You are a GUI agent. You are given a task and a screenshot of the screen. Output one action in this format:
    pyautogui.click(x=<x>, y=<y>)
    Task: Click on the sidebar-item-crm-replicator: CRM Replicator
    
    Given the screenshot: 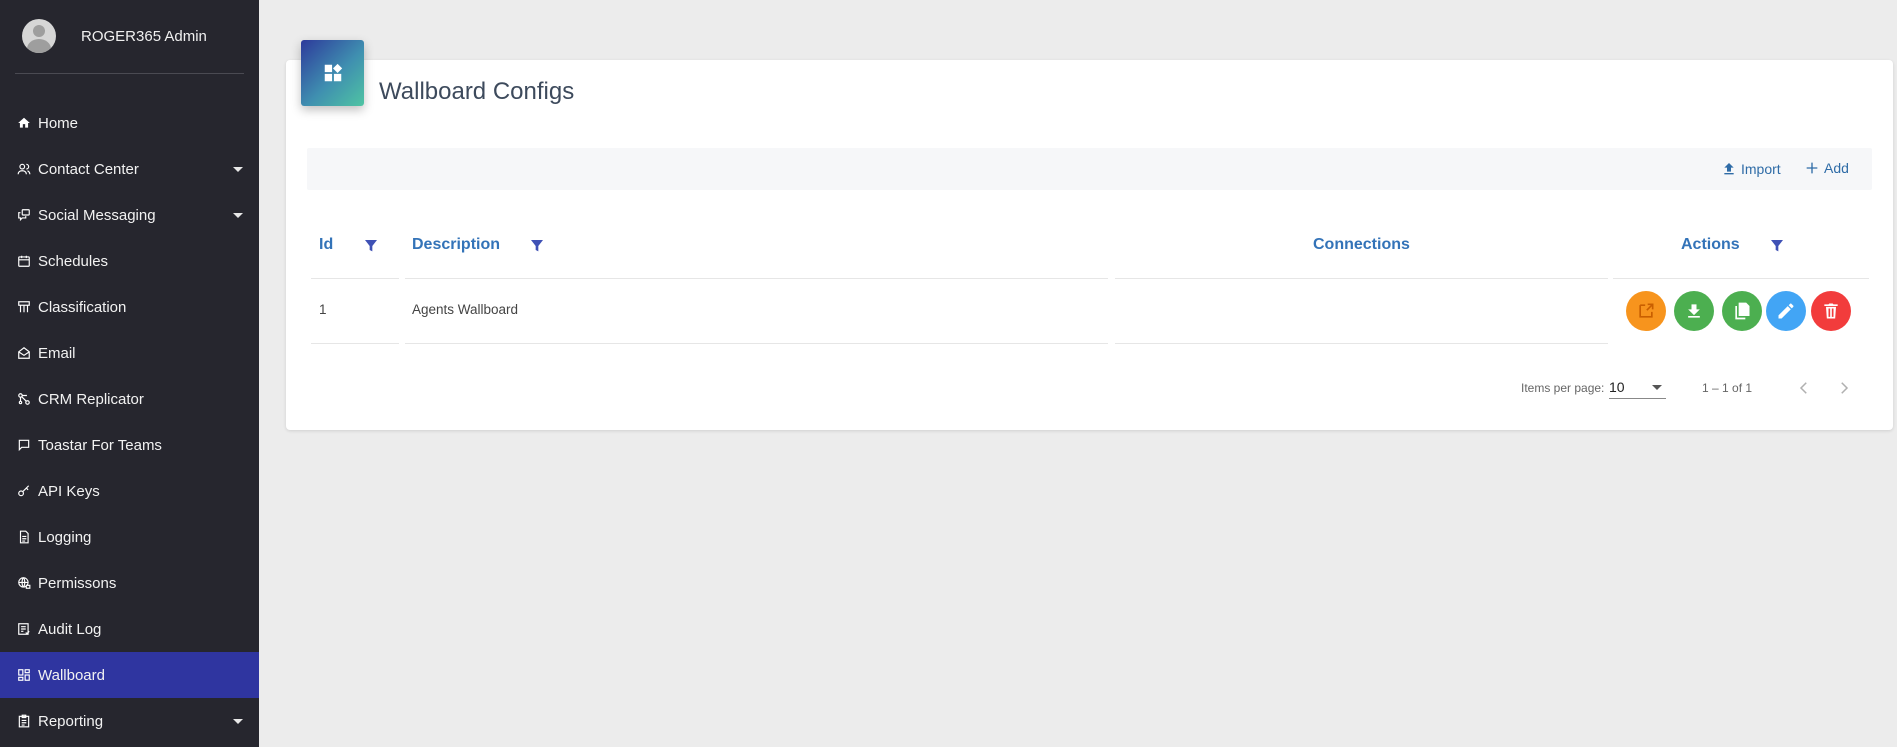 What is the action you would take?
    pyautogui.click(x=129, y=399)
    